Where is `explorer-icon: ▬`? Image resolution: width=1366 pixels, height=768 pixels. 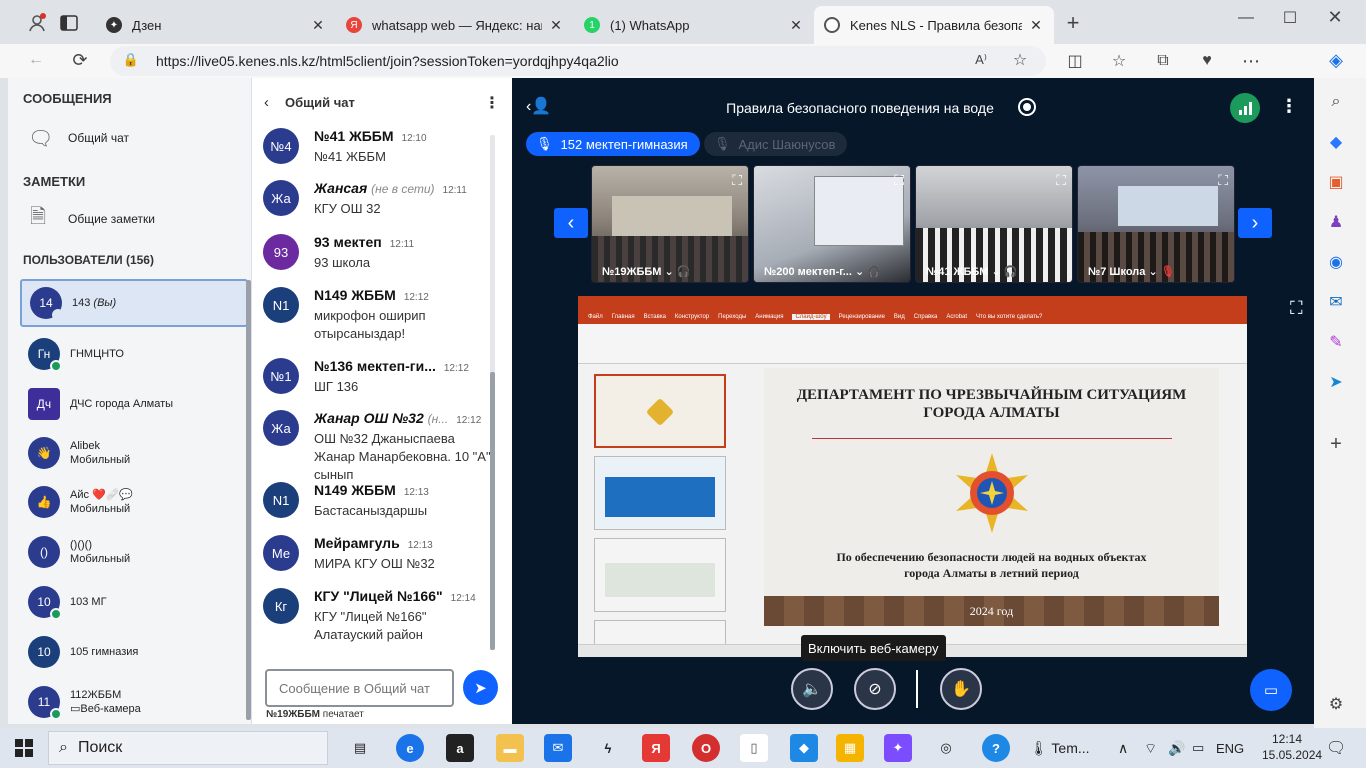
explorer-icon: ▬ is located at coordinates (510, 748).